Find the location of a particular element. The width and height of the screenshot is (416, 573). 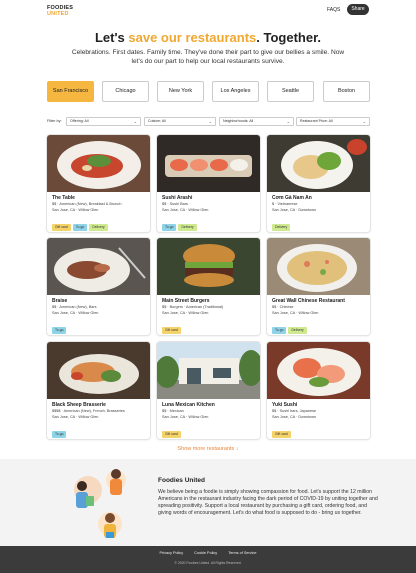

page-title: Let's save our restaurants. Together. is located at coordinates (208, 37).